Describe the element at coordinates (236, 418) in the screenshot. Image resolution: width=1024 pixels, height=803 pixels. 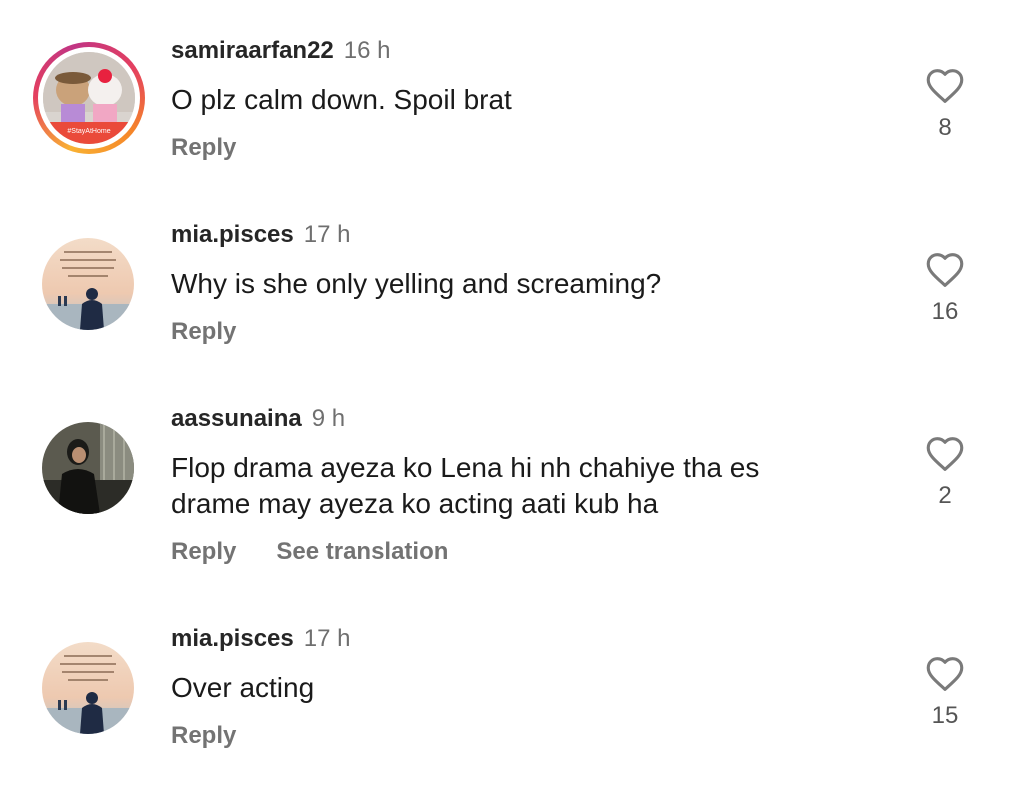
I see `username: aassunaina` at that location.